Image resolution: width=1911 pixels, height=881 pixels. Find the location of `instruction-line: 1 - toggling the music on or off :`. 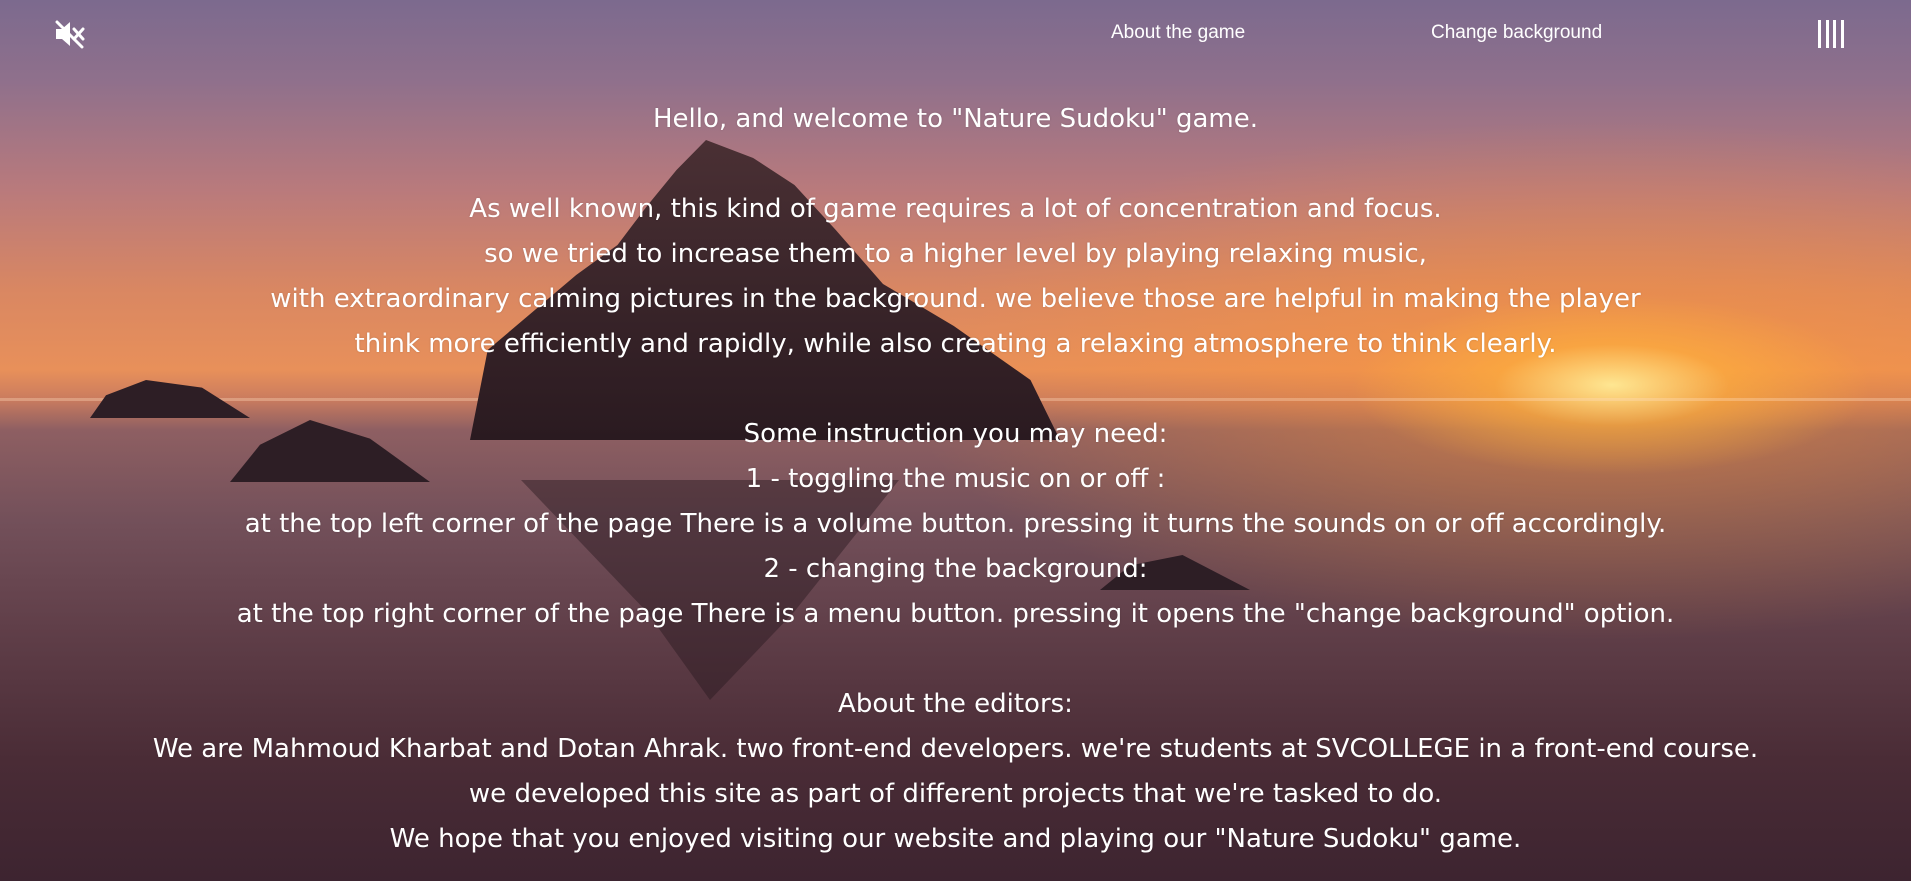

instruction-line: 1 - toggling the music on or off : is located at coordinates (955, 479).